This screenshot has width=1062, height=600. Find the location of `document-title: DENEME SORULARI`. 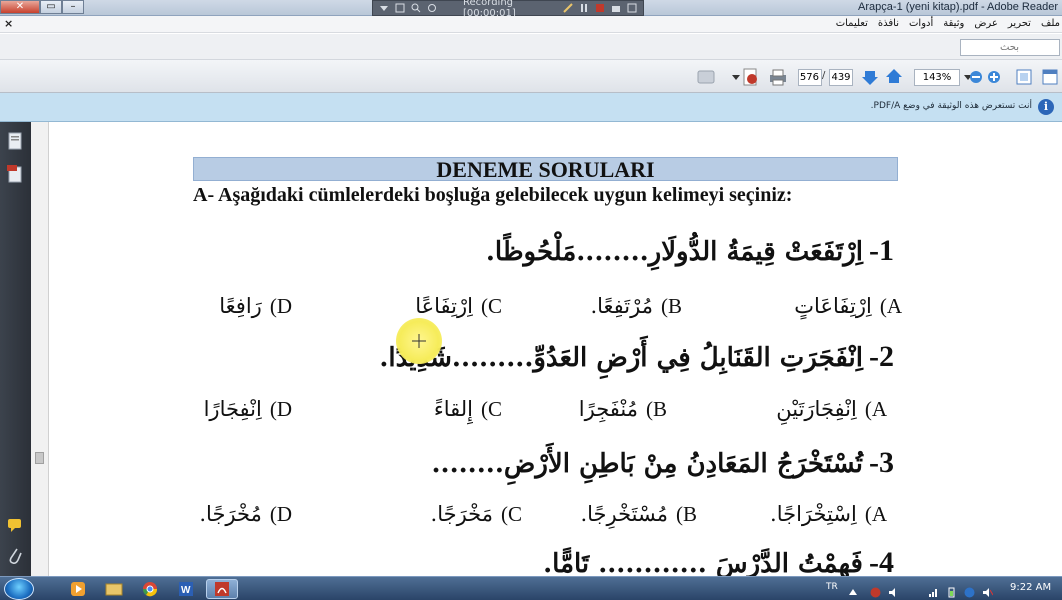

document-title: DENEME SORULARI is located at coordinates (545, 169).